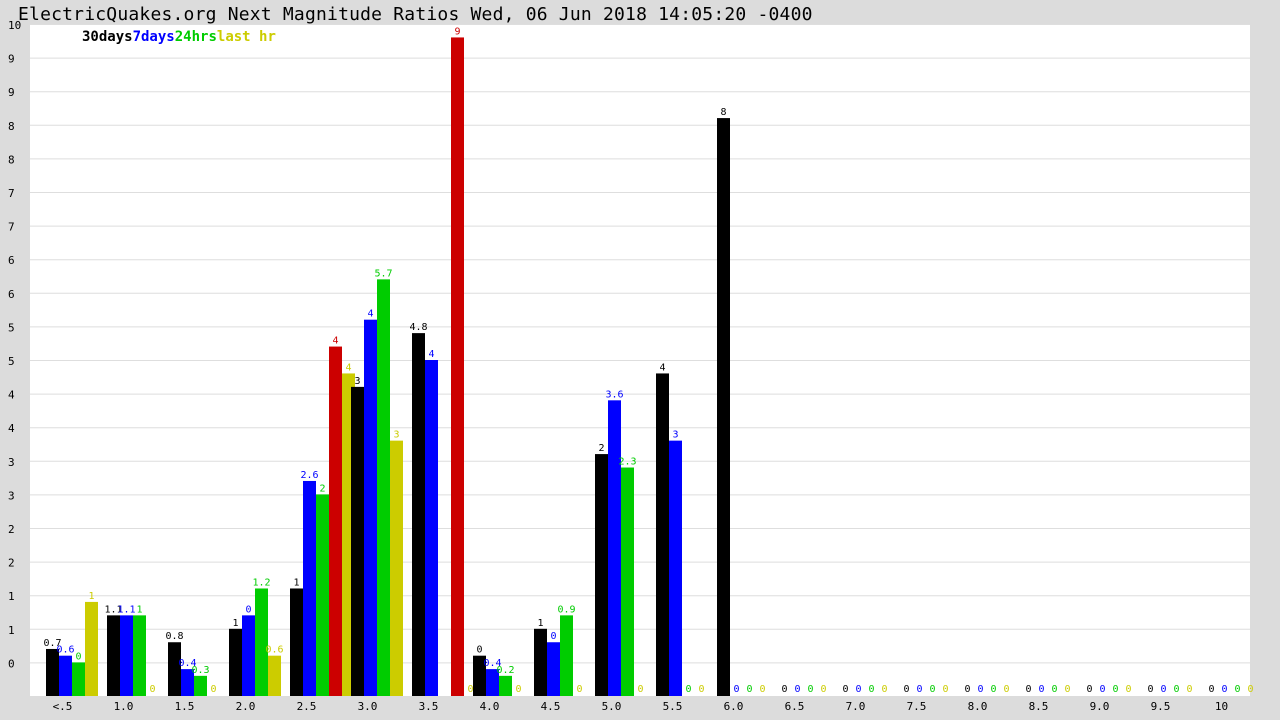 The height and width of the screenshot is (720, 1280). What do you see at coordinates (179, 37) in the screenshot?
I see `legend: 30days7days24hrslast hr` at bounding box center [179, 37].